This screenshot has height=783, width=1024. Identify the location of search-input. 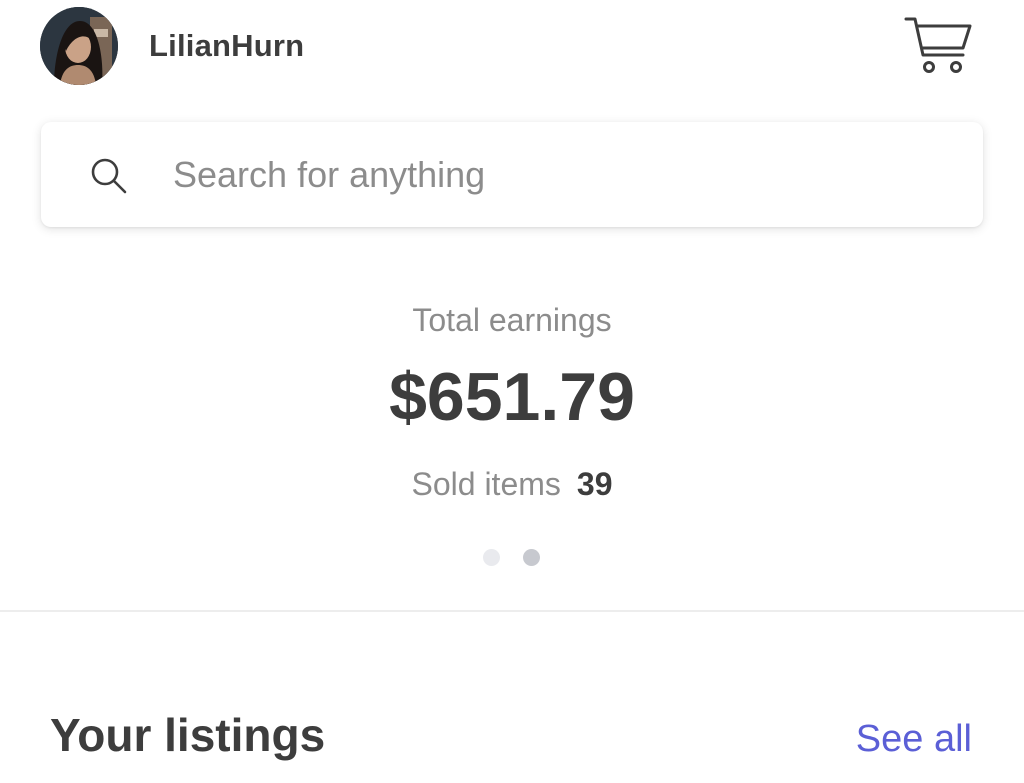
(553, 175).